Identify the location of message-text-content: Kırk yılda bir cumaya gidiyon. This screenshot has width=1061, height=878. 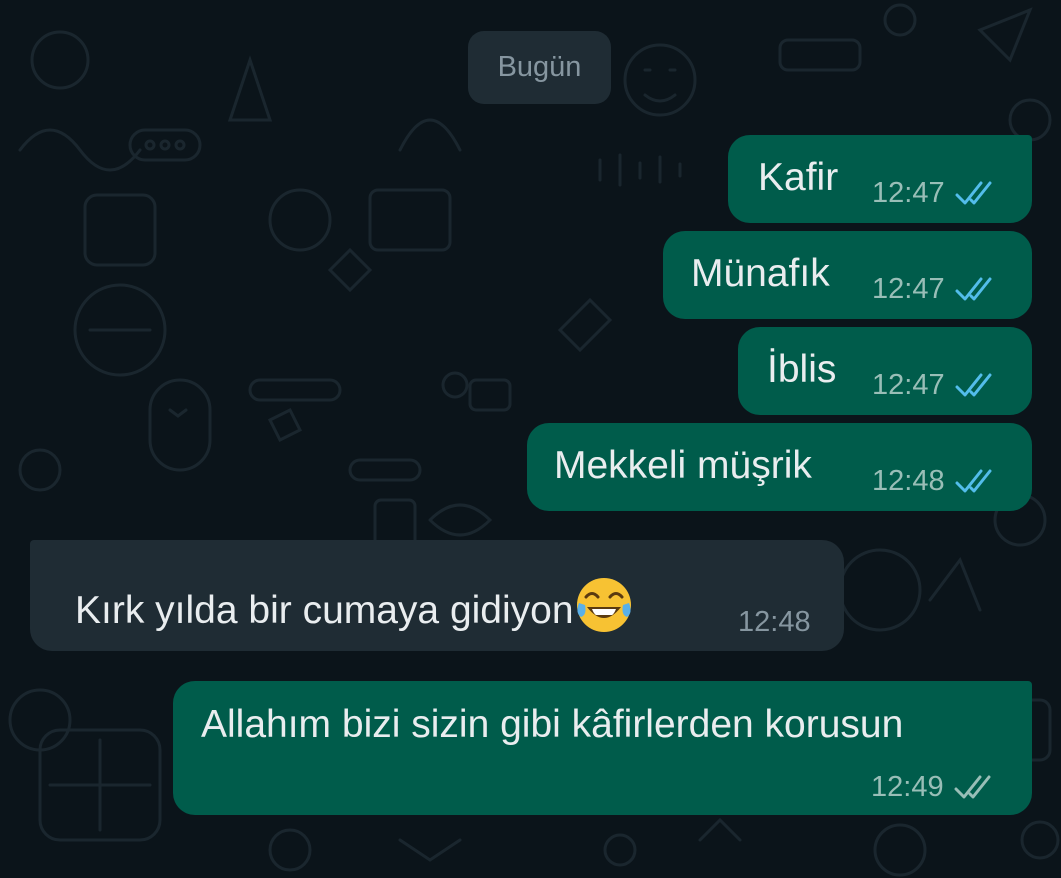
(324, 610).